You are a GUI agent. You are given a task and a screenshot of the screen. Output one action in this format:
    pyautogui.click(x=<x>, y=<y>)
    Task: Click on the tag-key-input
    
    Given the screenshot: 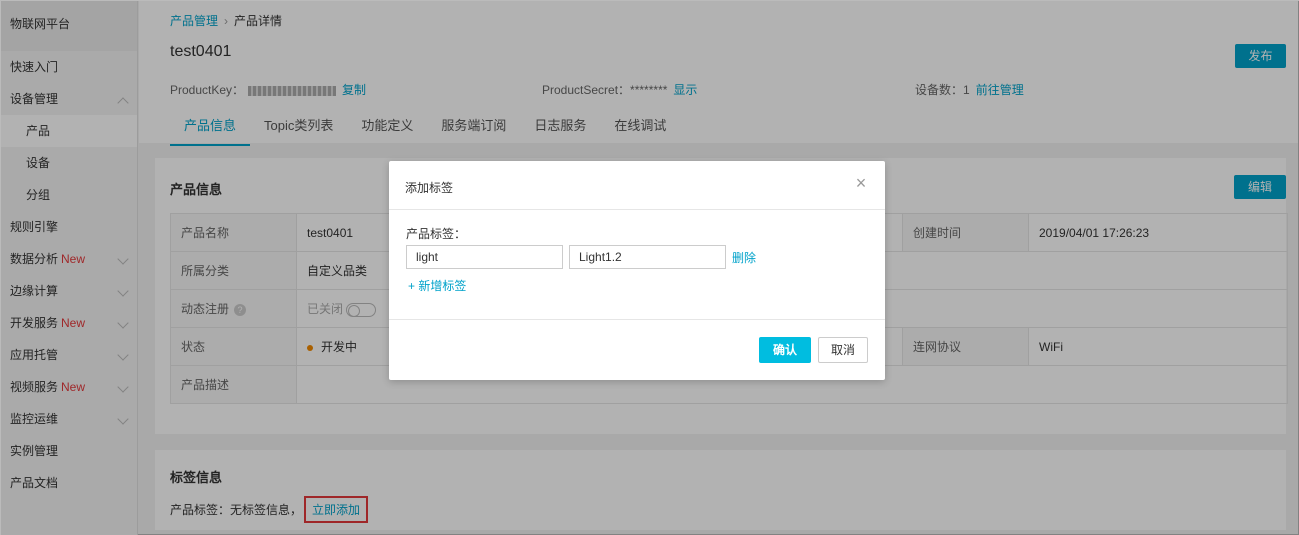 What is the action you would take?
    pyautogui.click(x=484, y=257)
    